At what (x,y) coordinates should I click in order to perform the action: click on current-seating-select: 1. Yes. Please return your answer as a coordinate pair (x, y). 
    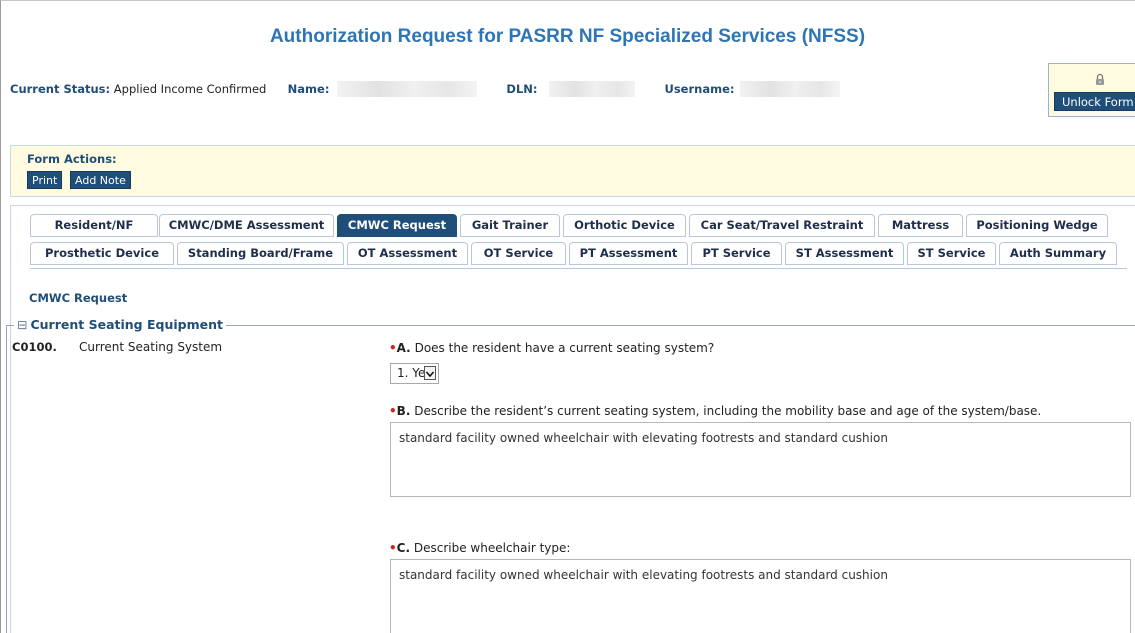
    Looking at the image, I should click on (414, 373).